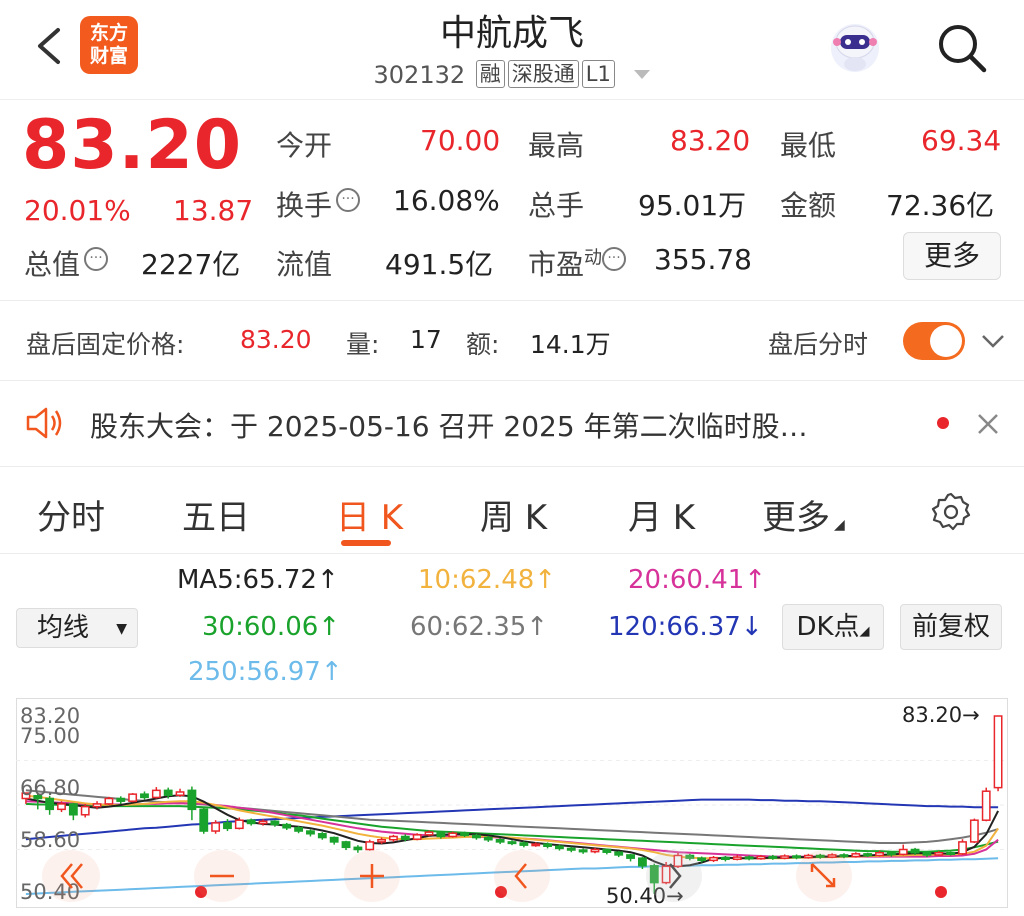 The width and height of the screenshot is (1024, 916). I want to click on turnover-info-icon: ···, so click(348, 200).